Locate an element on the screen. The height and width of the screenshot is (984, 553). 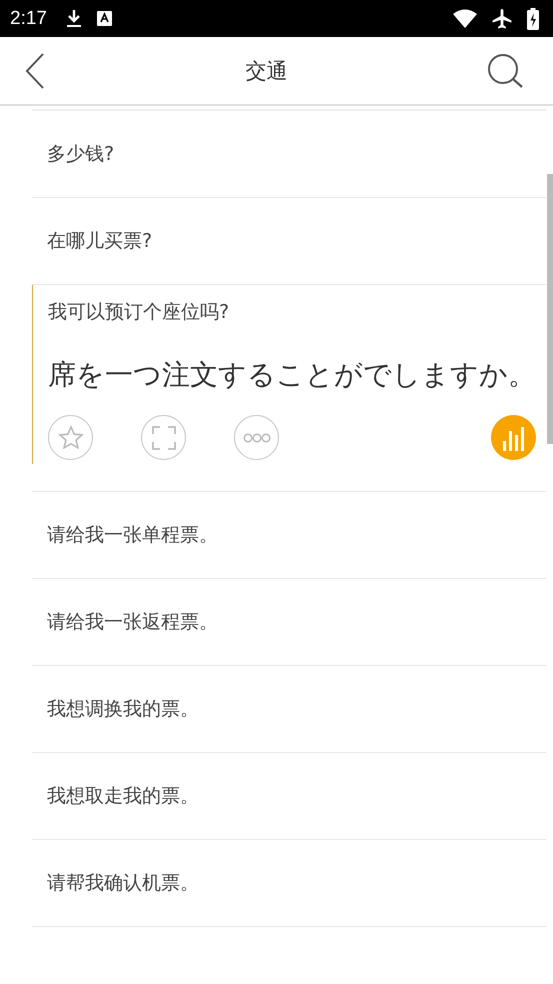
wifi-icon is located at coordinates (465, 18).